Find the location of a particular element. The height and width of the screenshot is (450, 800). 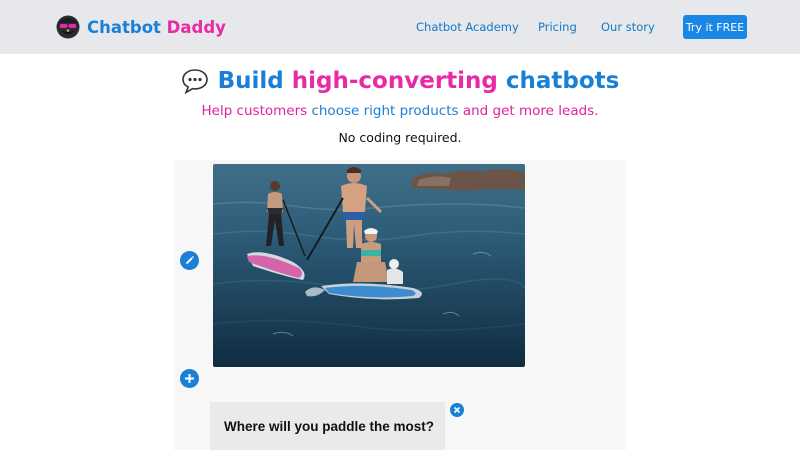

pencil-icon is located at coordinates (190, 260).